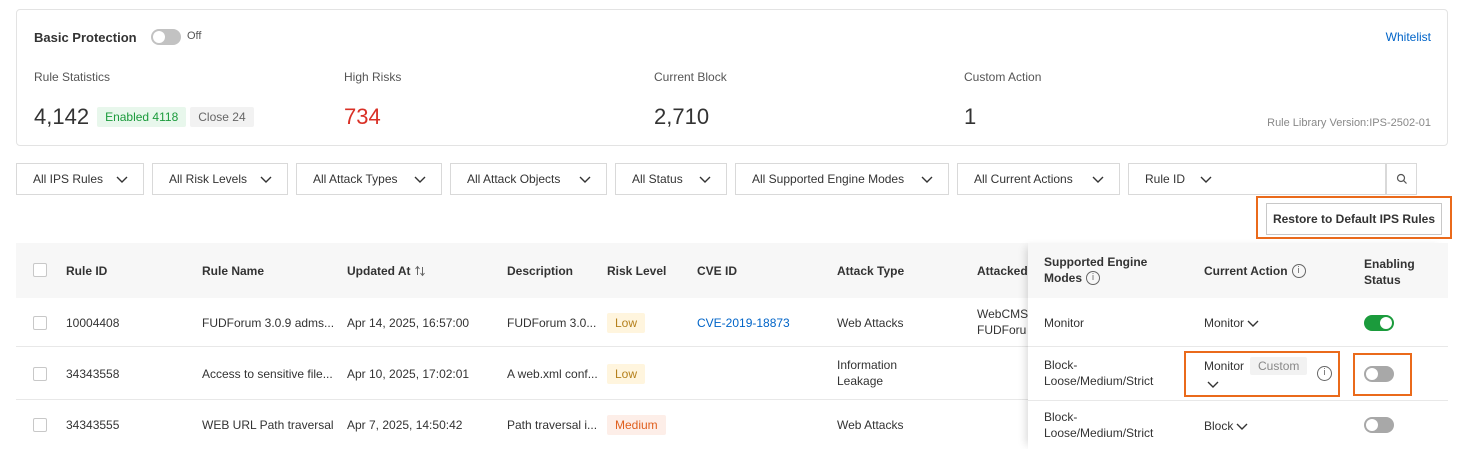 The width and height of the screenshot is (1460, 449). I want to click on risk-badge: Medium, so click(636, 424).